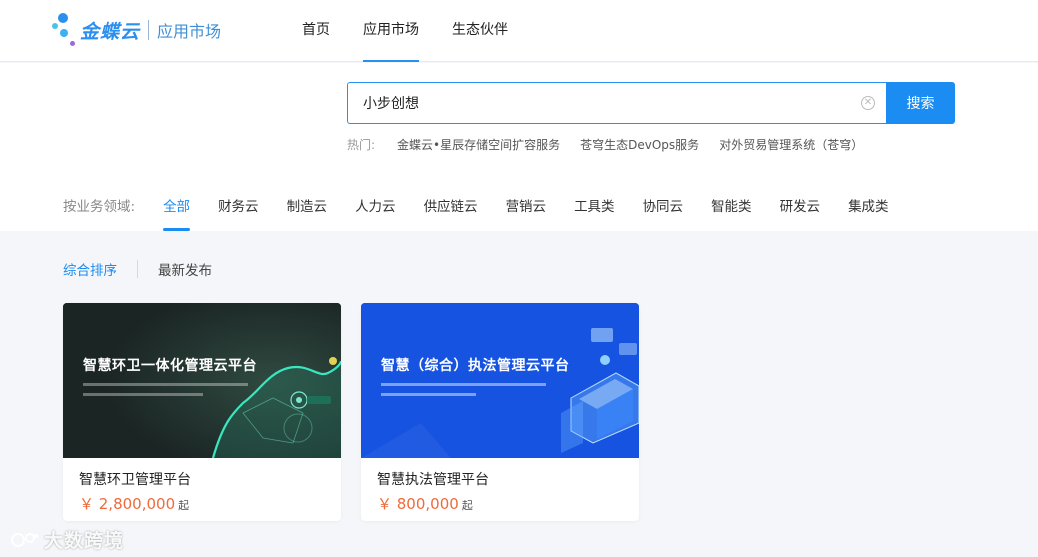 This screenshot has height=557, width=1038. Describe the element at coordinates (800, 213) in the screenshot. I see `category-rnd: 研发云` at that location.